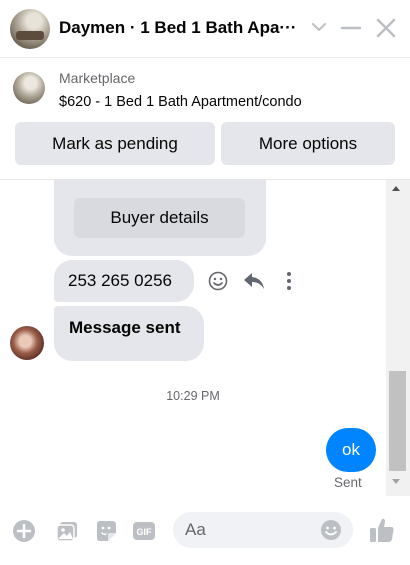  What do you see at coordinates (124, 281) in the screenshot?
I see `message-bubble-phone: 253 265 0256` at bounding box center [124, 281].